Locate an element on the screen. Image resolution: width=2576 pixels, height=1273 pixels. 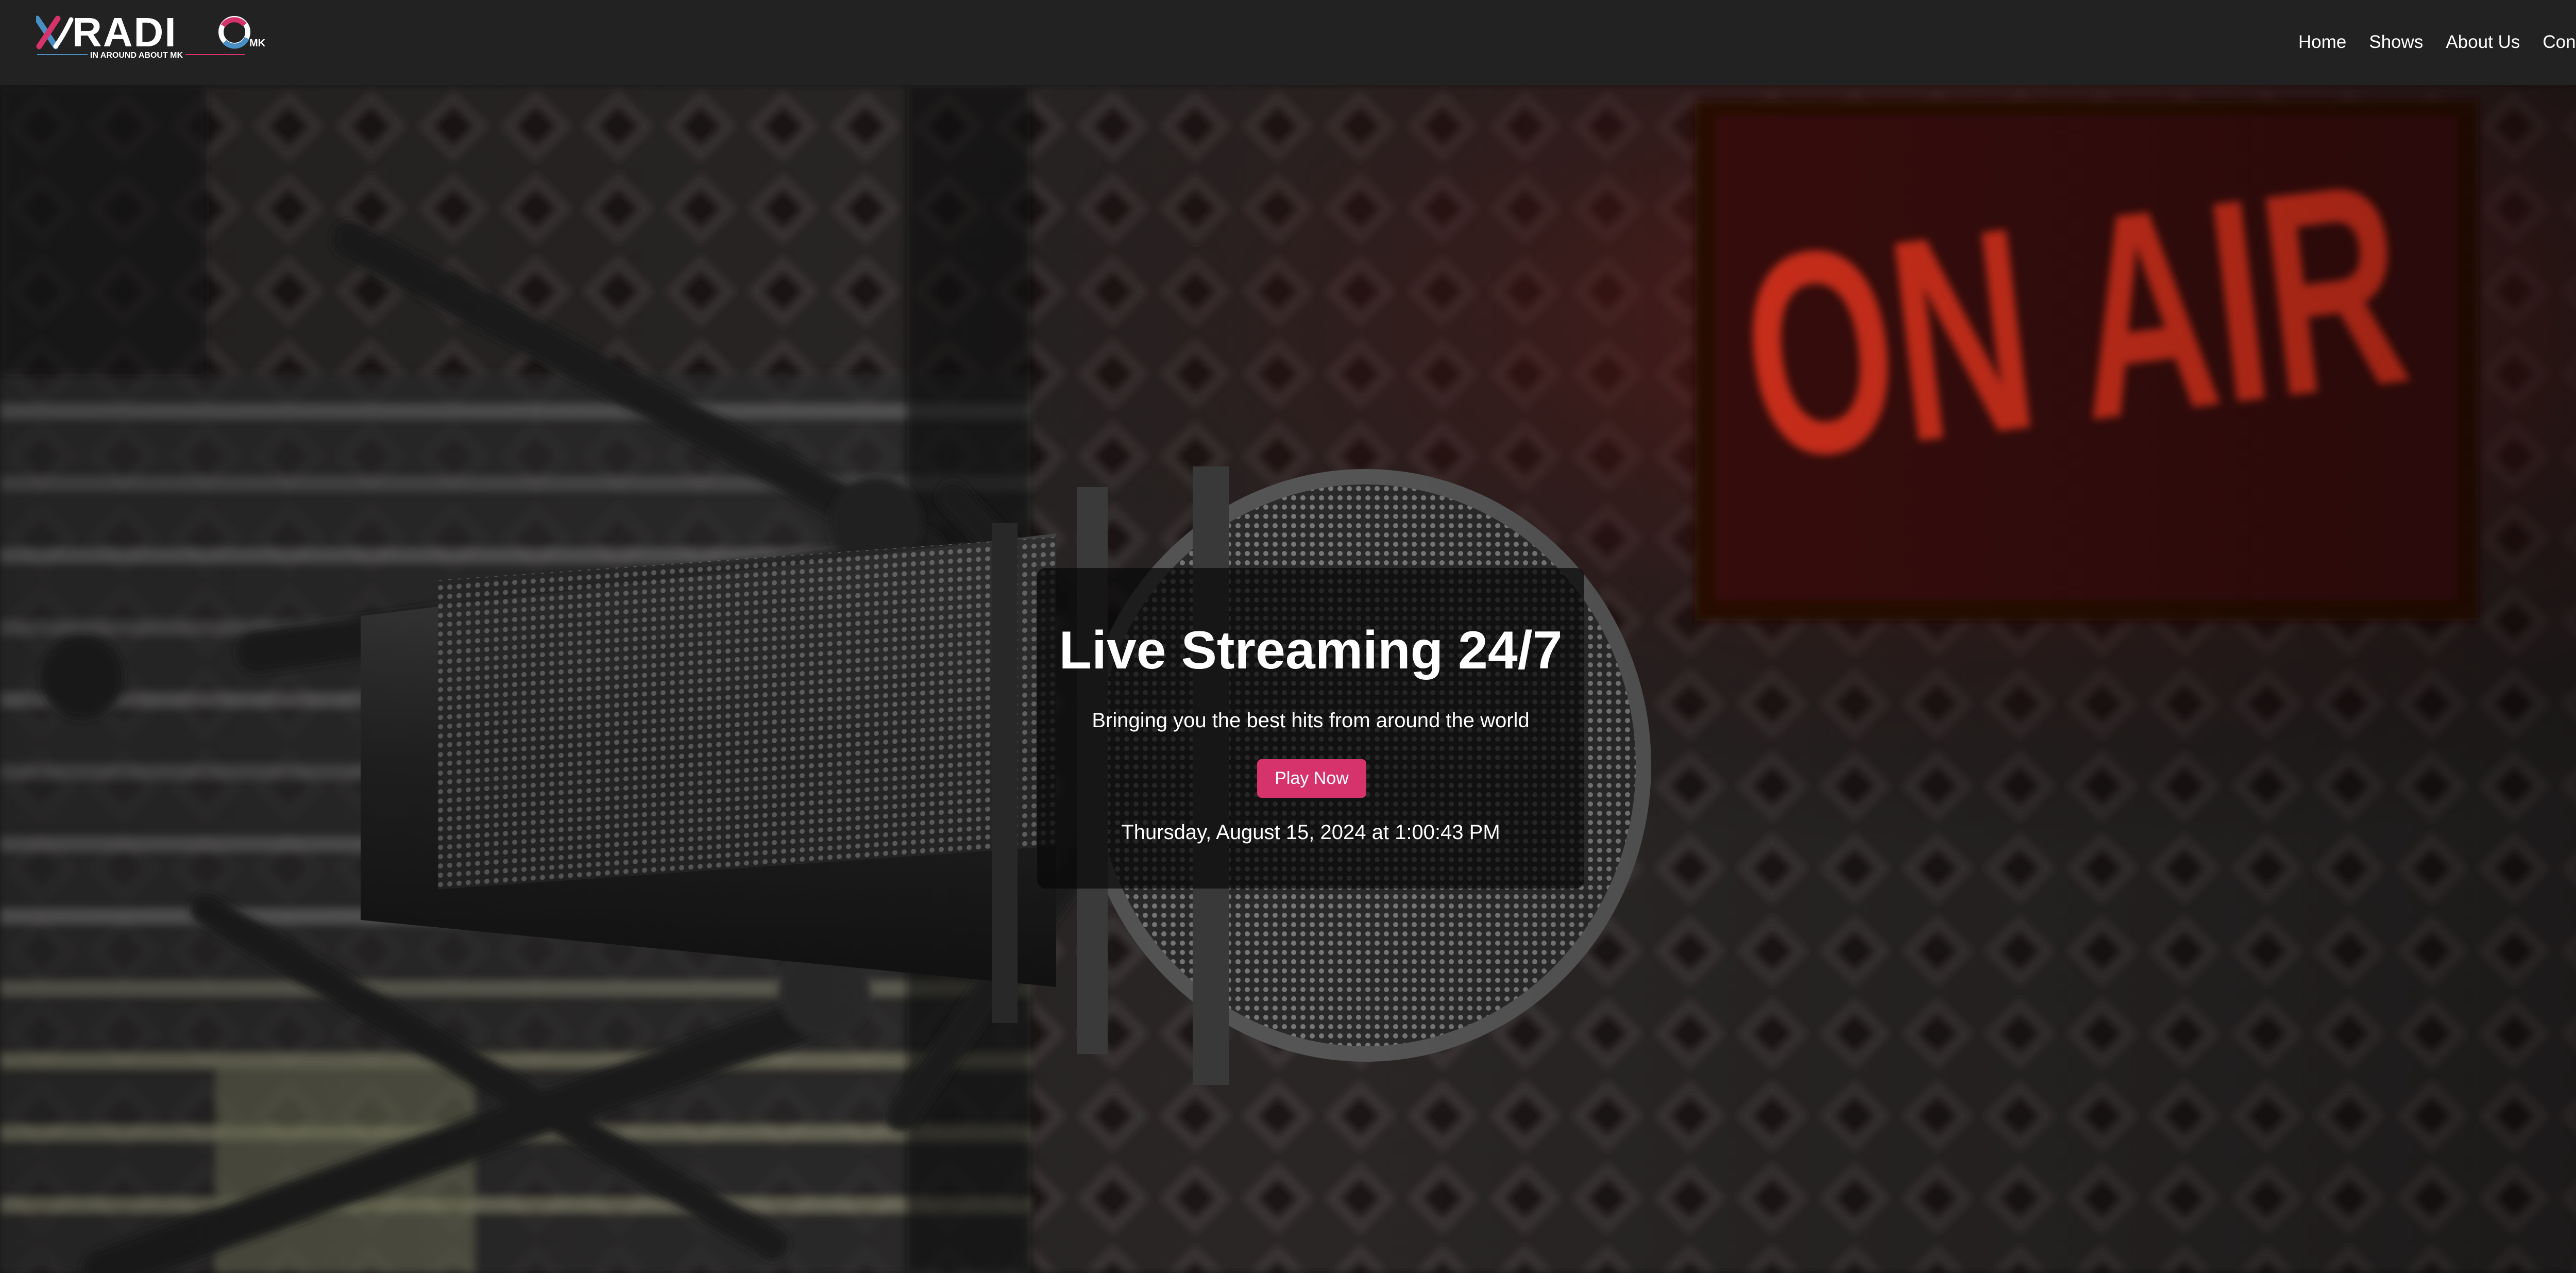
hero-title: Live Streaming 24/7 is located at coordinates (1311, 650).